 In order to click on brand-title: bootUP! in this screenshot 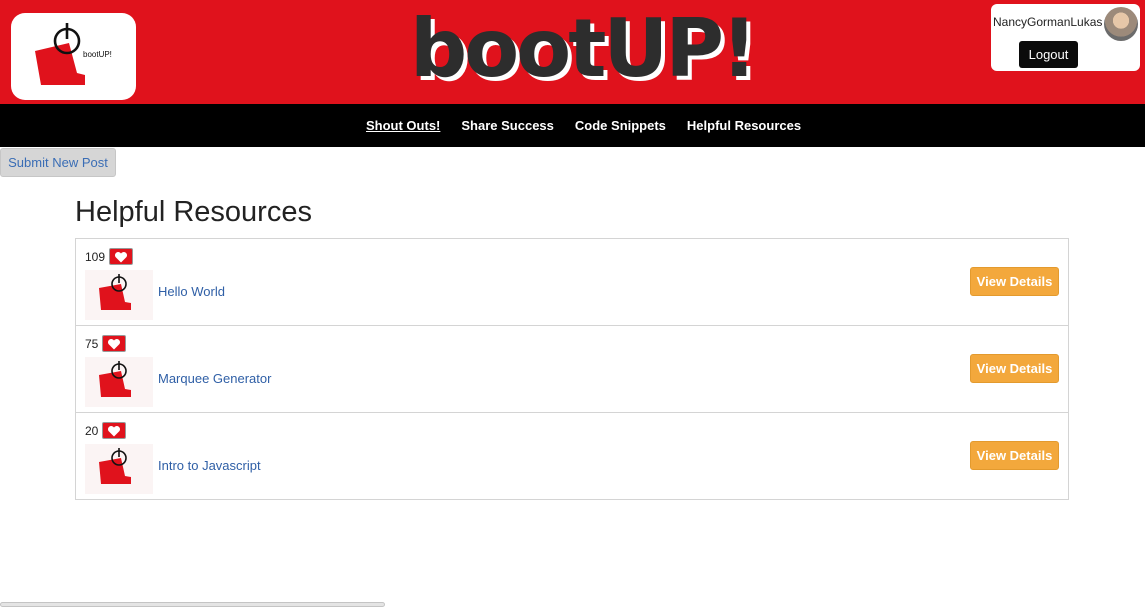, I will do `click(584, 48)`.